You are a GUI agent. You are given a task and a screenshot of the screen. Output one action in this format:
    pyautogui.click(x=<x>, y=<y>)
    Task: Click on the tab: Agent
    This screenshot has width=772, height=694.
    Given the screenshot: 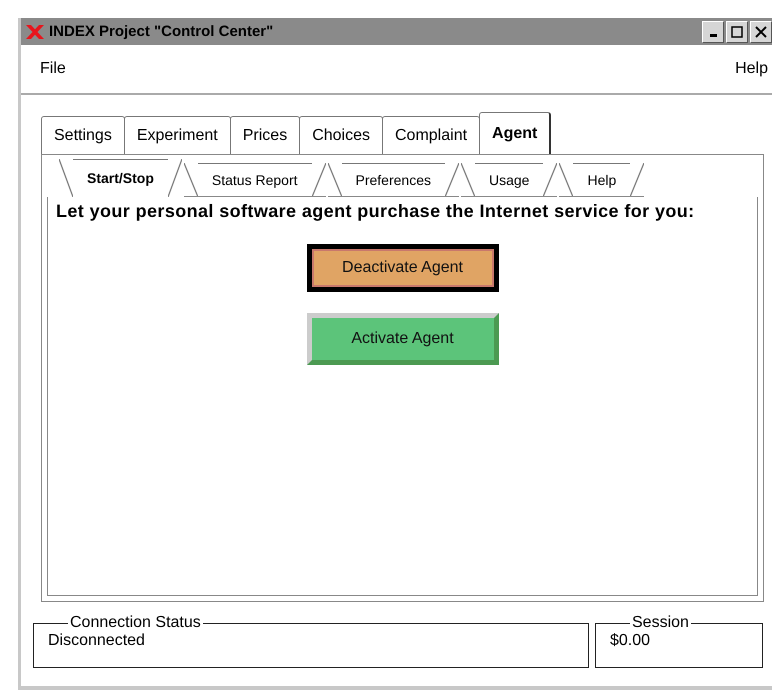 What is the action you would take?
    pyautogui.click(x=515, y=133)
    